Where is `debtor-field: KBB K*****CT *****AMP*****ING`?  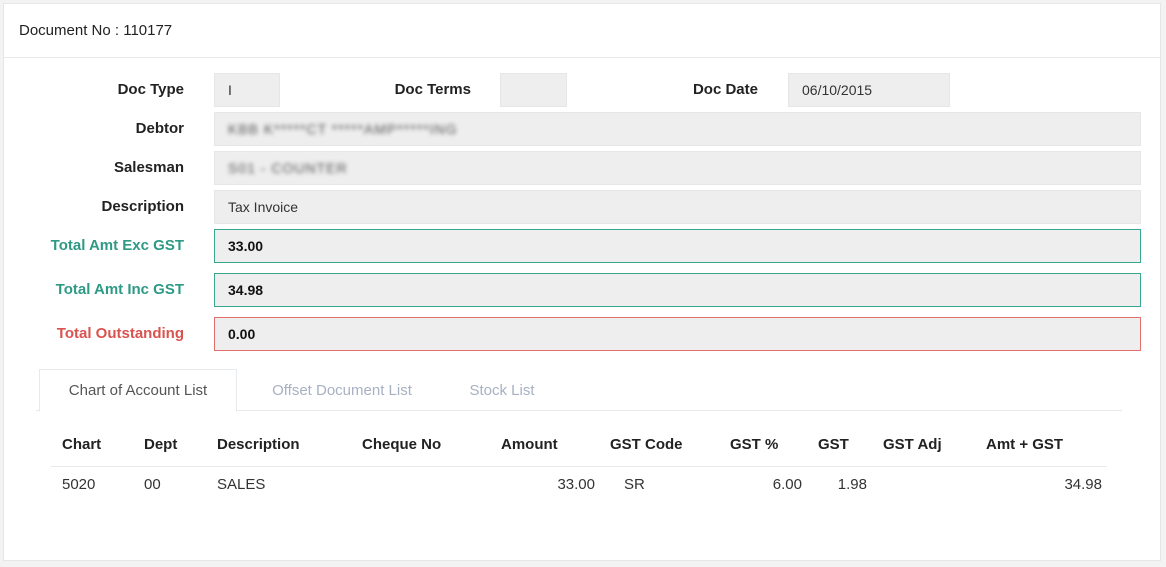 debtor-field: KBB K*****CT *****AMP*****ING is located at coordinates (677, 129).